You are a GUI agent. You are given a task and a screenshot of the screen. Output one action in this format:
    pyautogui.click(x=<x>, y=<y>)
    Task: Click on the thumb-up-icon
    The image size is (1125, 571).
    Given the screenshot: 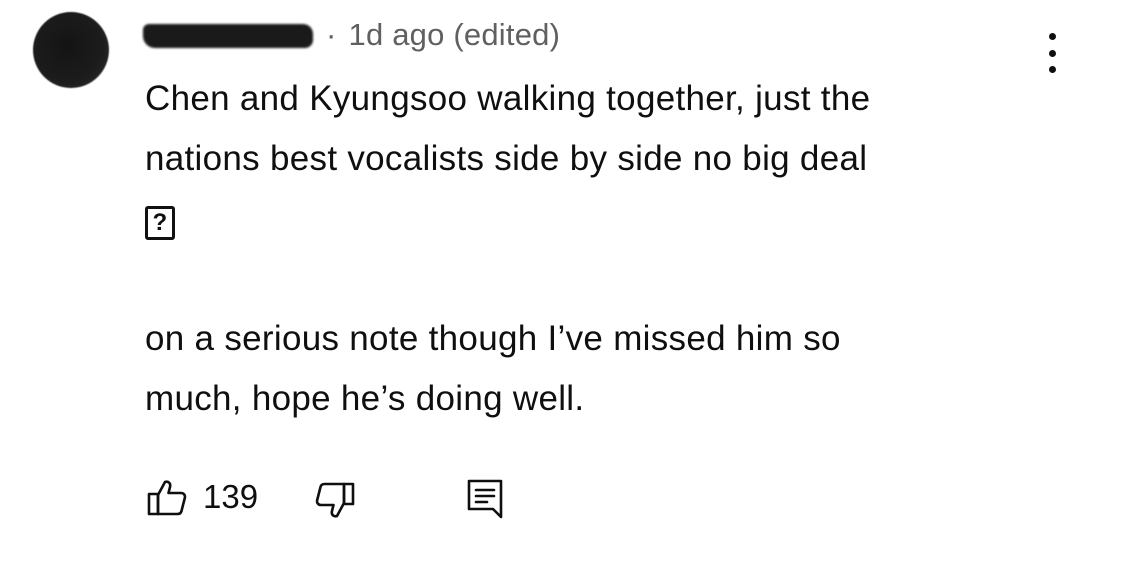 What is the action you would take?
    pyautogui.click(x=167, y=498)
    